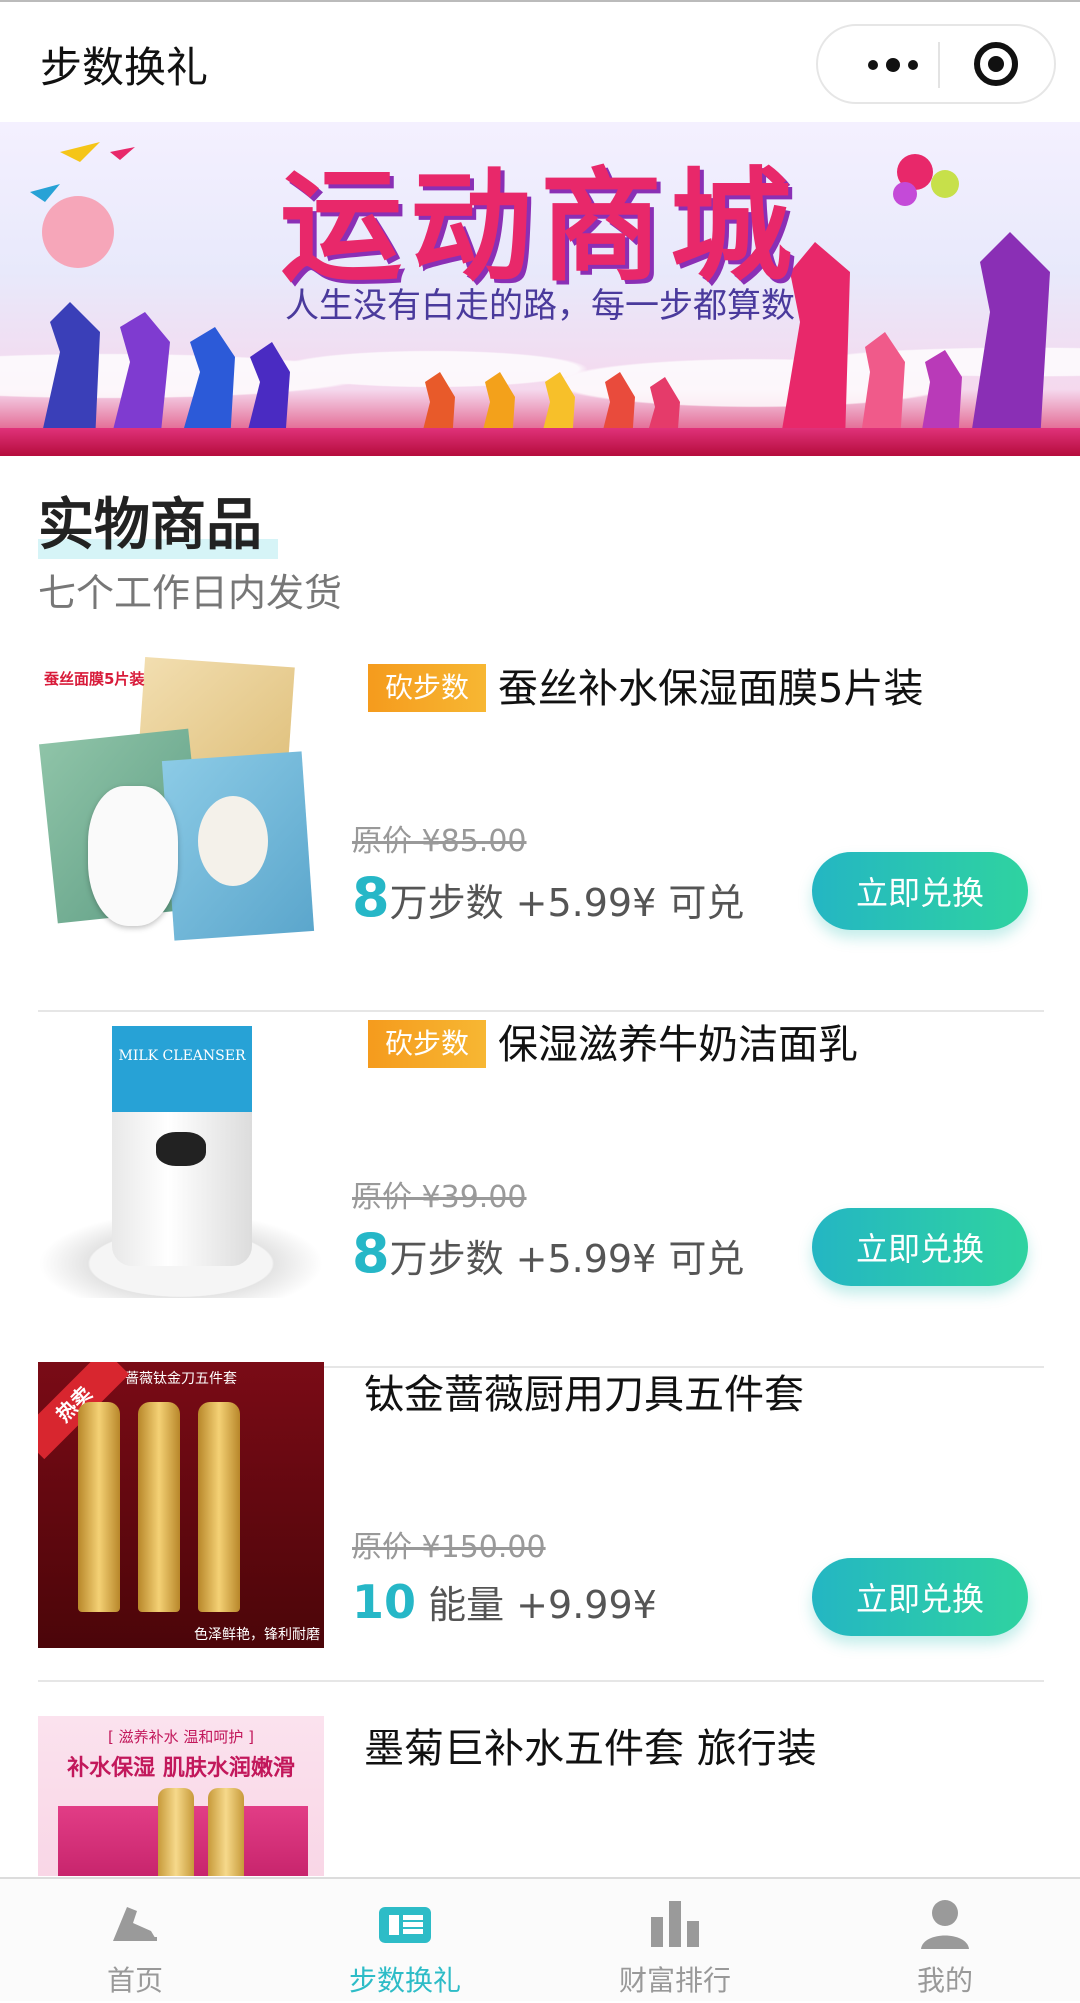 The height and width of the screenshot is (2003, 1080). I want to click on product-name: 墨菊巨补水五件套 旅行装, so click(590, 1749).